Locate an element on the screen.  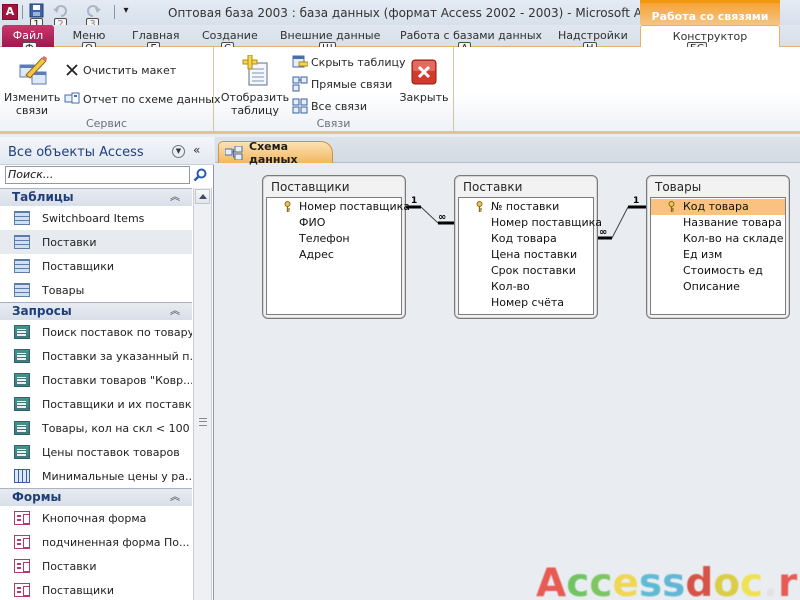
nav-item-label: Поставки is located at coordinates (69, 566).